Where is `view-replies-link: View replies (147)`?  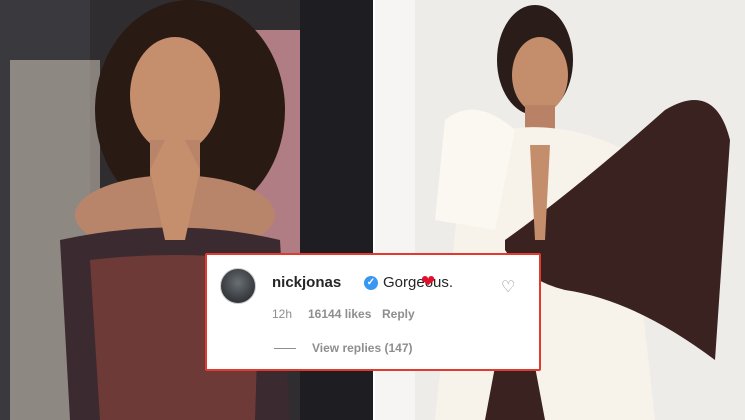
view-replies-link: View replies (147) is located at coordinates (362, 348).